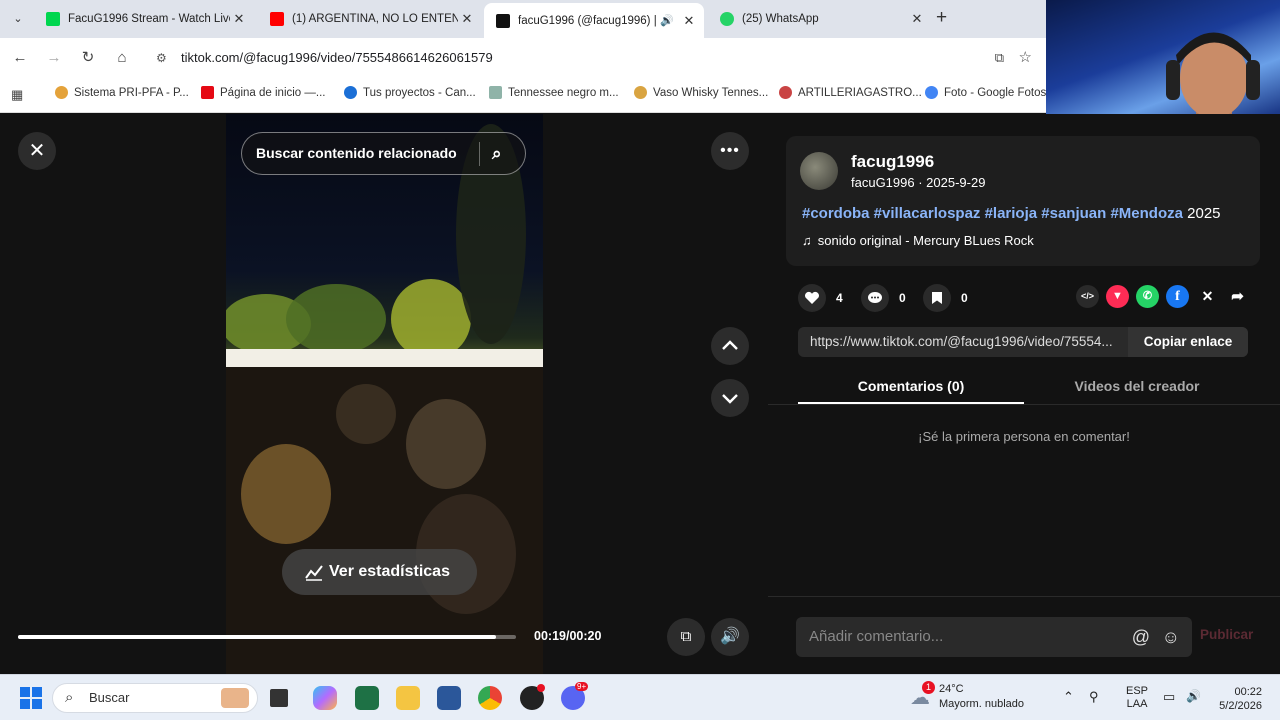 This screenshot has width=1280, height=720. What do you see at coordinates (902, 298) in the screenshot?
I see `comment-count: 0` at bounding box center [902, 298].